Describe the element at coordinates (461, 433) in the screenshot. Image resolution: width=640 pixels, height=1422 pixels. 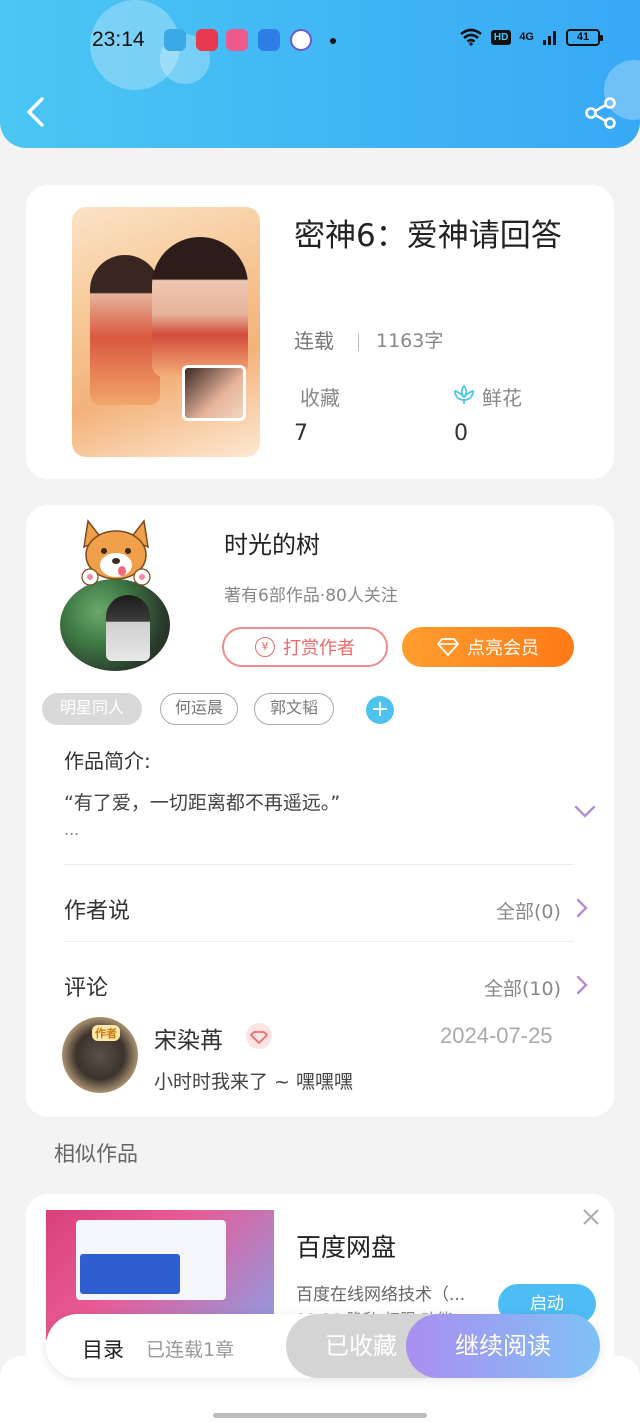
I see `flowers-count: 0` at that location.